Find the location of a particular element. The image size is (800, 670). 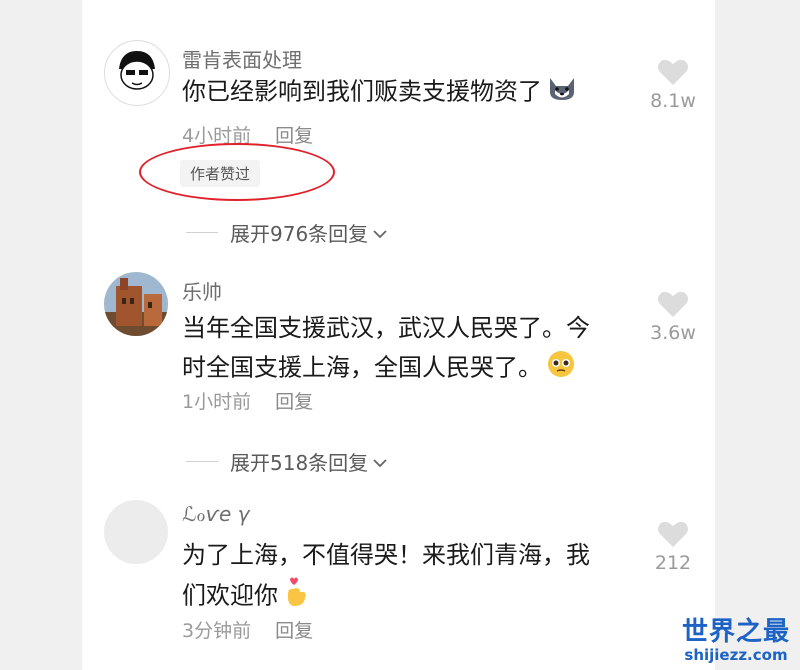

like-area: 212 is located at coordinates (673, 547).